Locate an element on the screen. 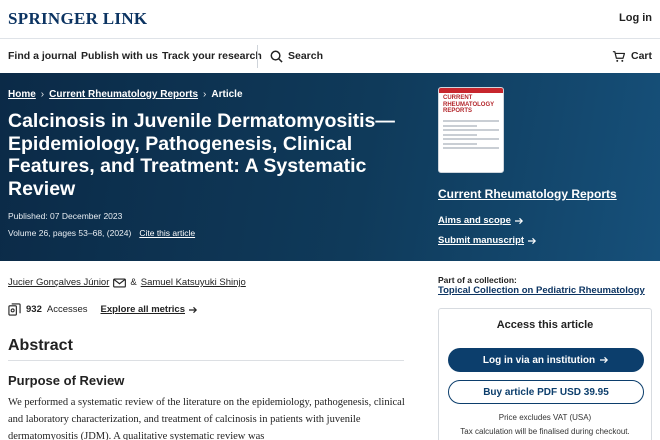  accesses-icon is located at coordinates (14, 309).